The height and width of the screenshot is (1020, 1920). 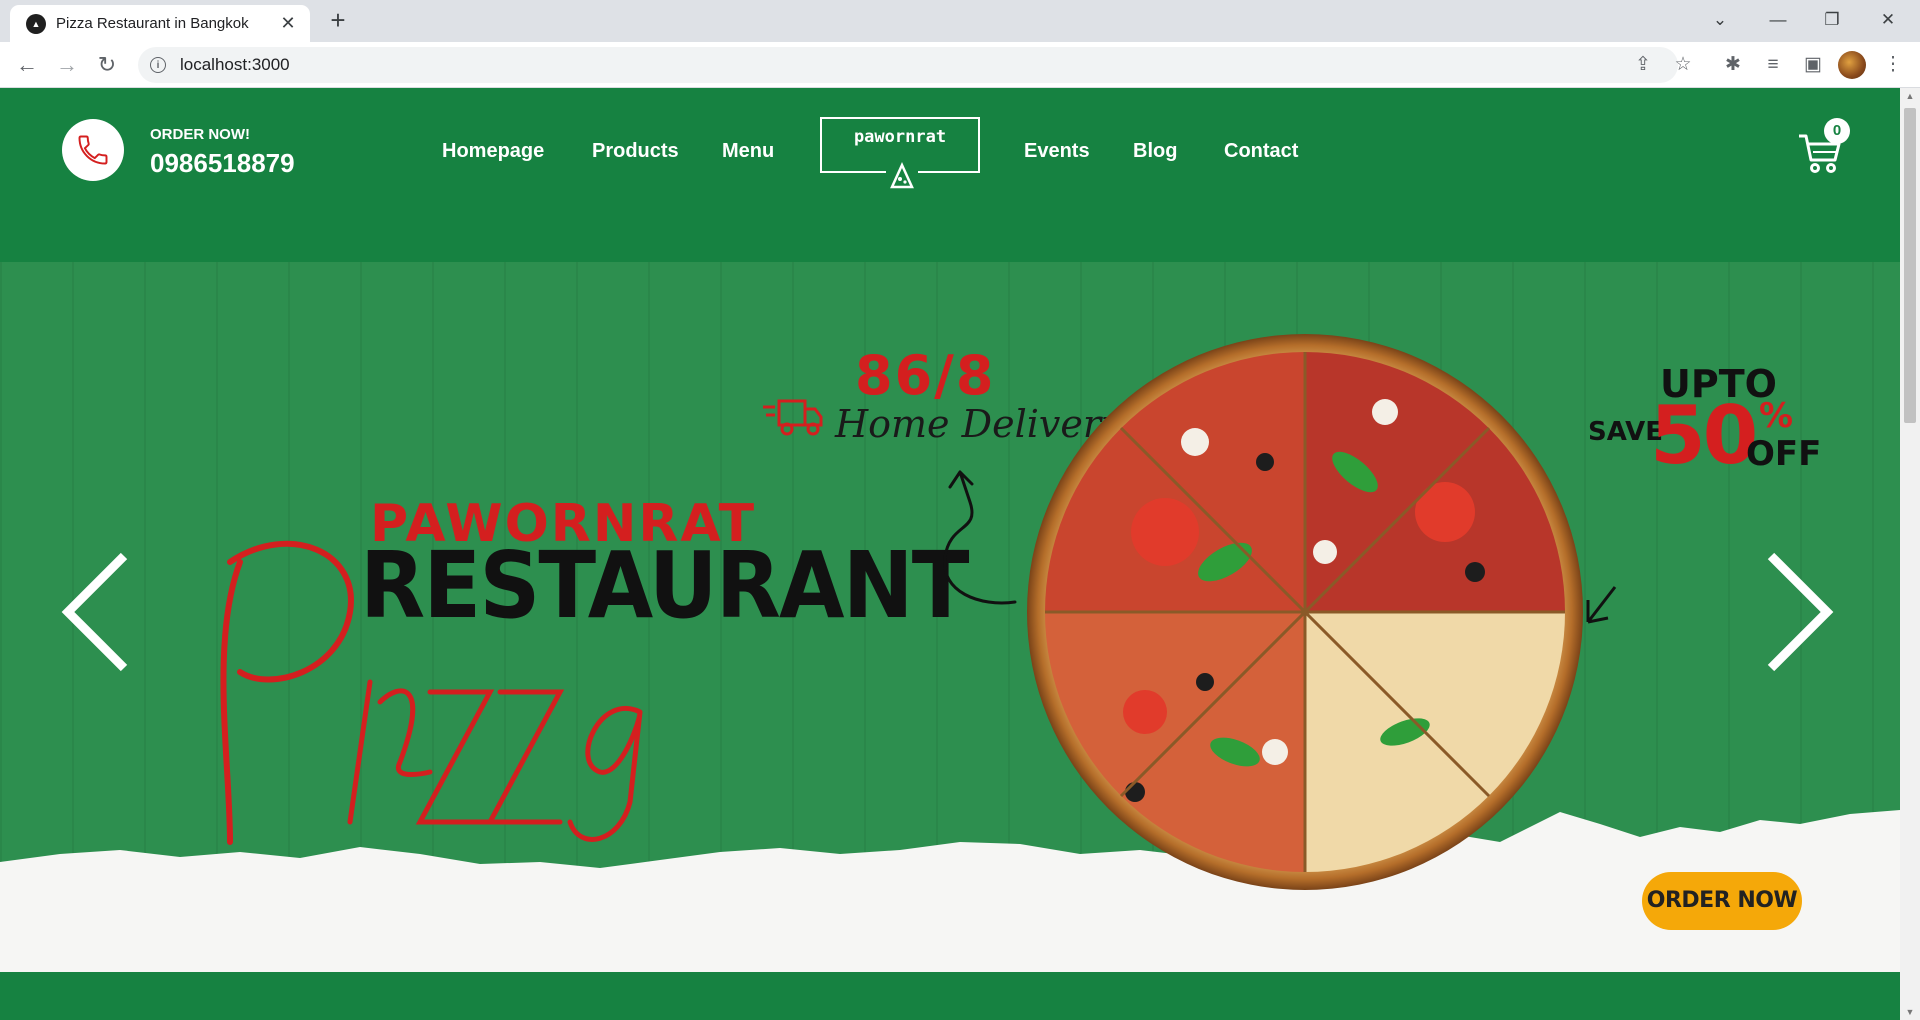 What do you see at coordinates (1852, 65) in the screenshot?
I see `profile-avatar` at bounding box center [1852, 65].